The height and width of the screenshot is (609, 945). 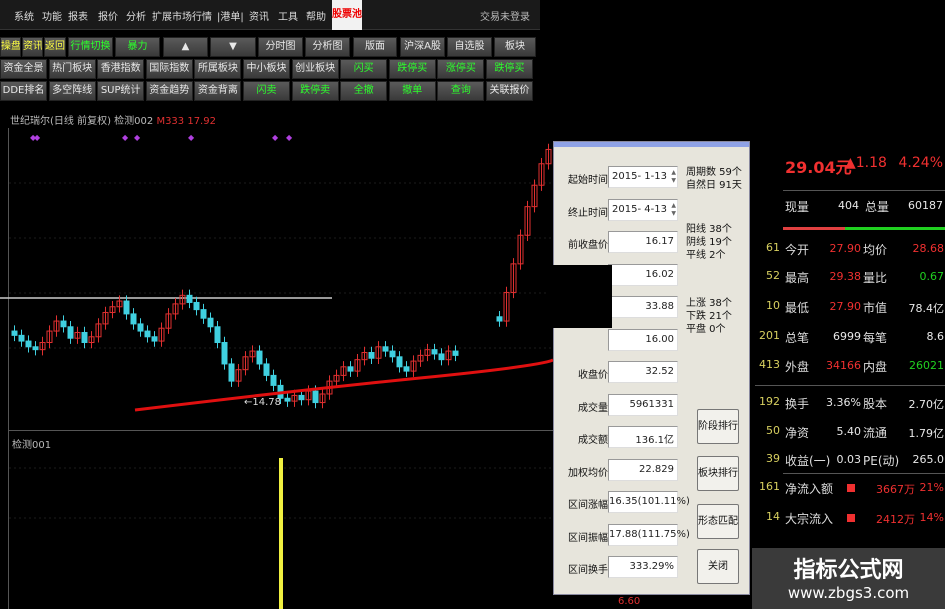 What do you see at coordinates (186, 121) in the screenshot?
I see `indicator-value: M333 17.92` at bounding box center [186, 121].